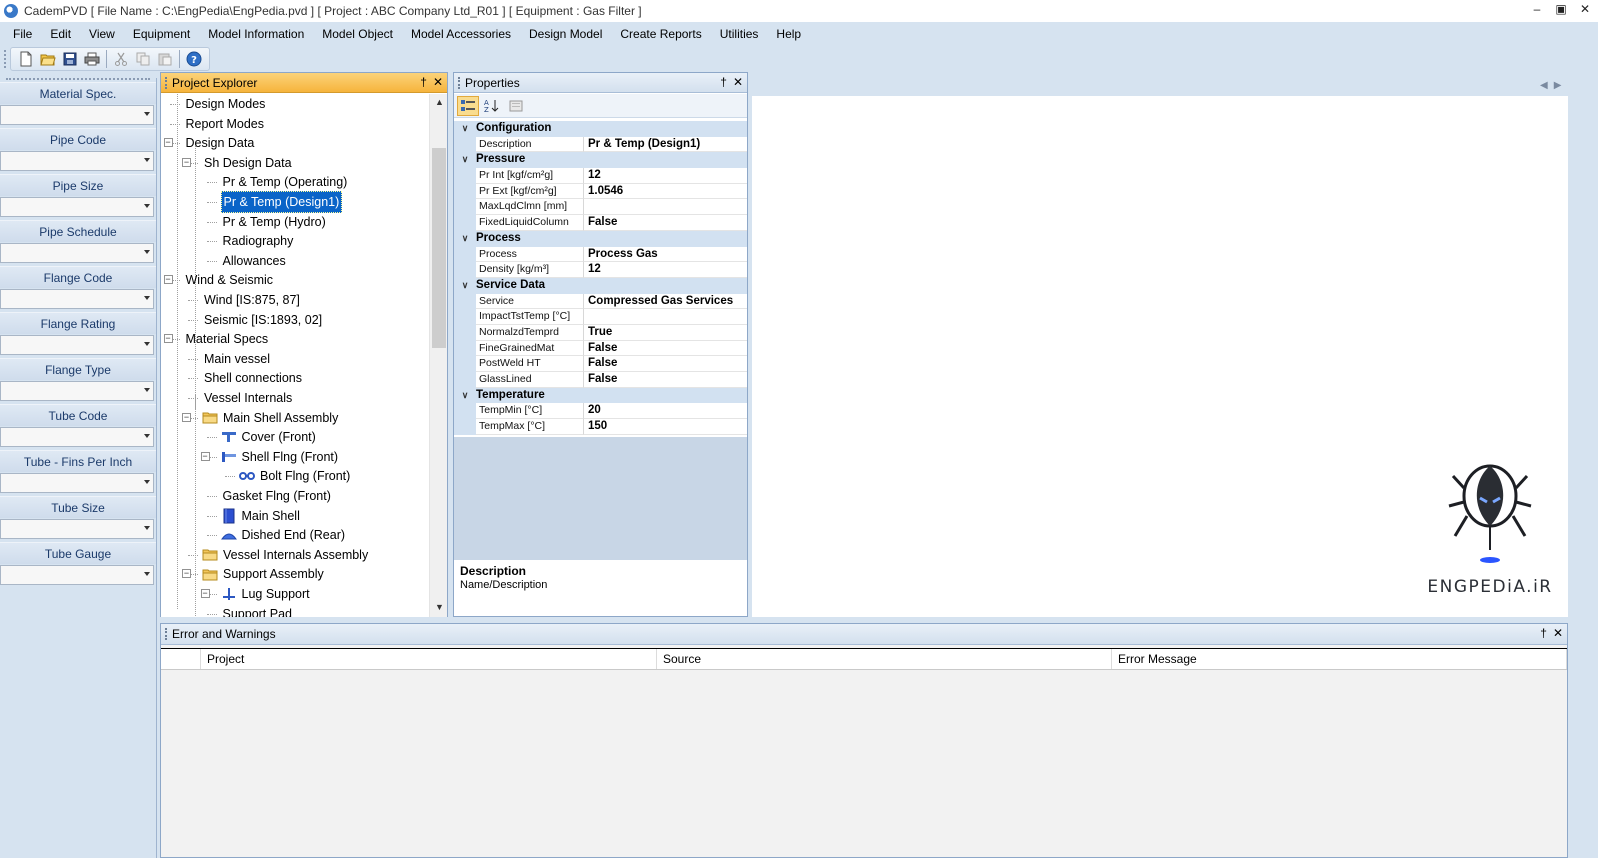  I want to click on copy-icon, so click(143, 59).